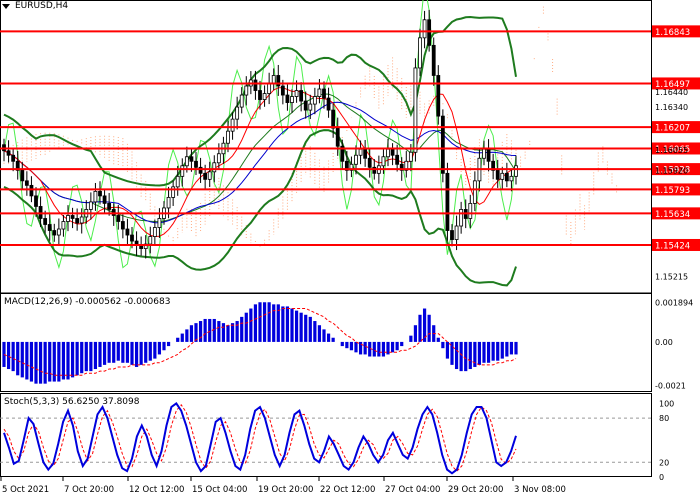 This screenshot has height=504, width=700. I want to click on price-axis-label: 1.16440, so click(671, 92).